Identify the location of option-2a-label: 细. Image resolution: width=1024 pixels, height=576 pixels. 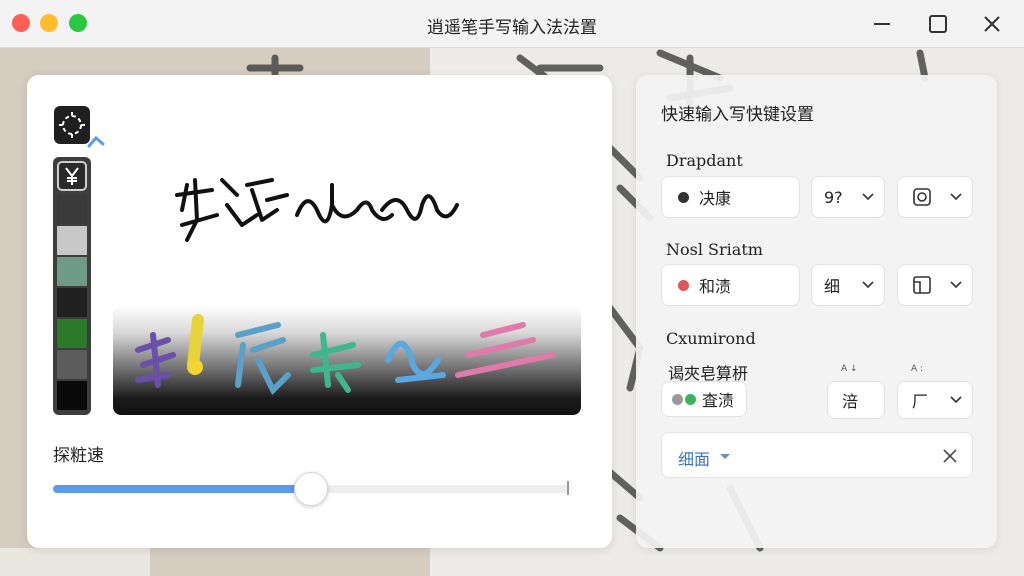
(832, 286).